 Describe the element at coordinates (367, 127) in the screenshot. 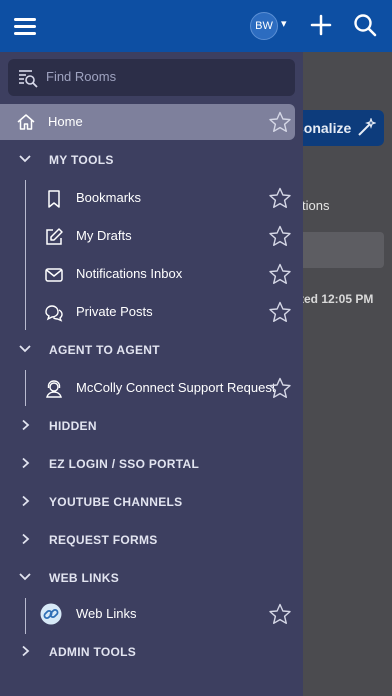

I see `magic-wand-icon` at that location.